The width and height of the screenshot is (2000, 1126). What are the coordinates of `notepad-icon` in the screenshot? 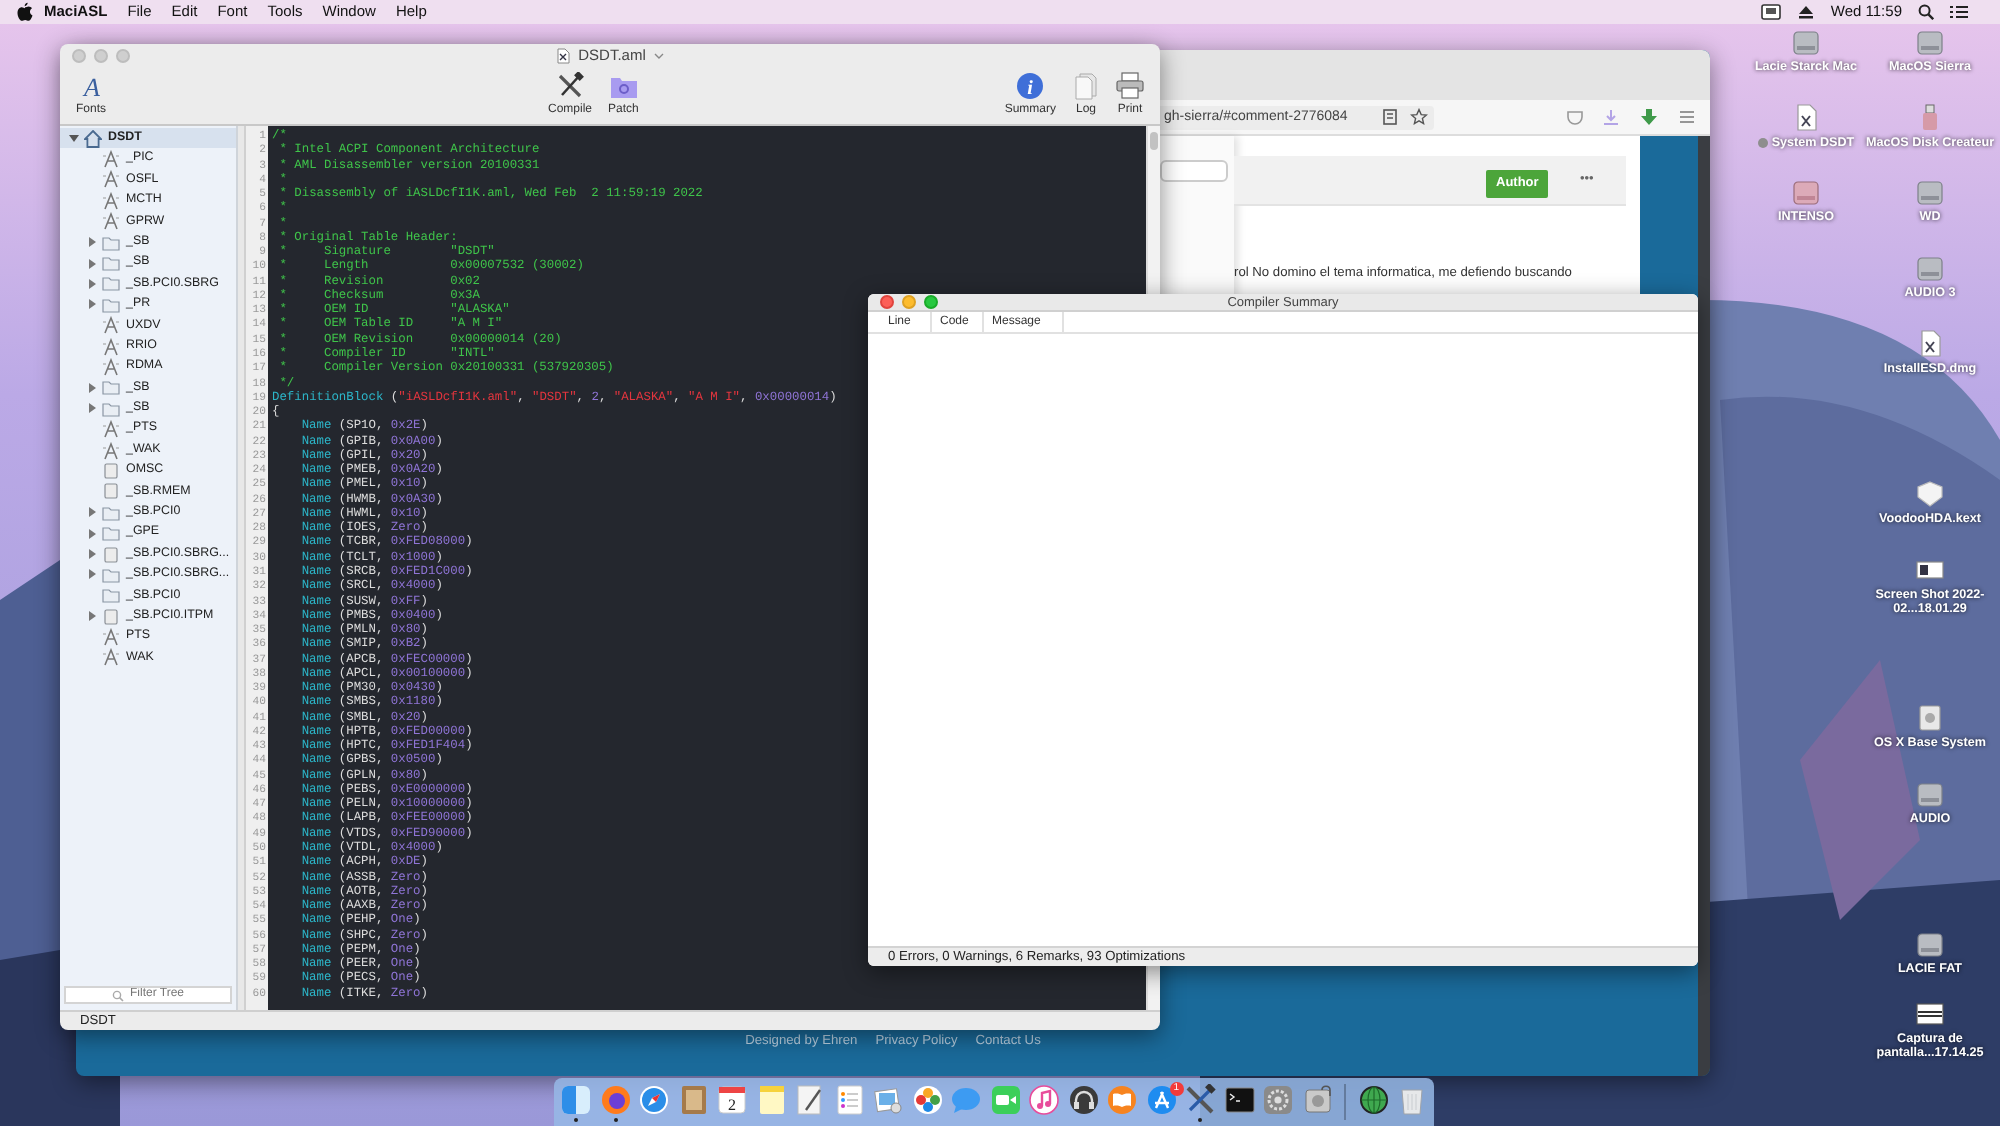 It's located at (771, 1100).